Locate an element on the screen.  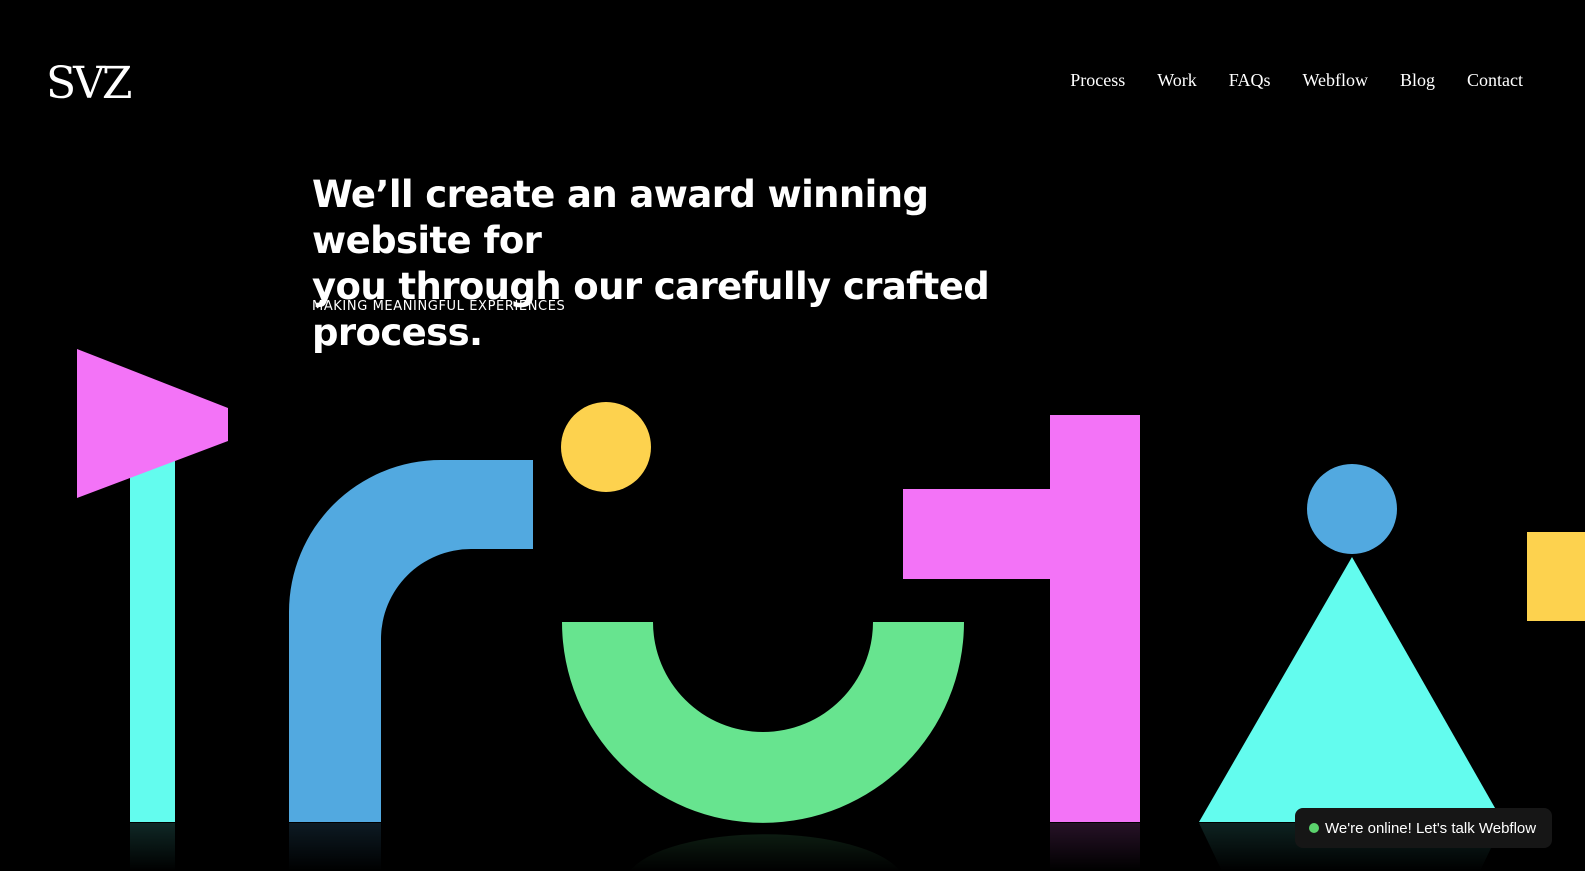
h-triangle-shape is located at coordinates (1351, 689).